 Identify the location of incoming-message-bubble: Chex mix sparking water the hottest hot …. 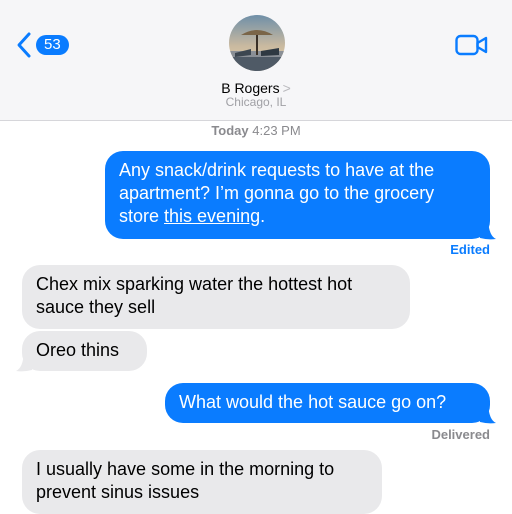
(216, 297).